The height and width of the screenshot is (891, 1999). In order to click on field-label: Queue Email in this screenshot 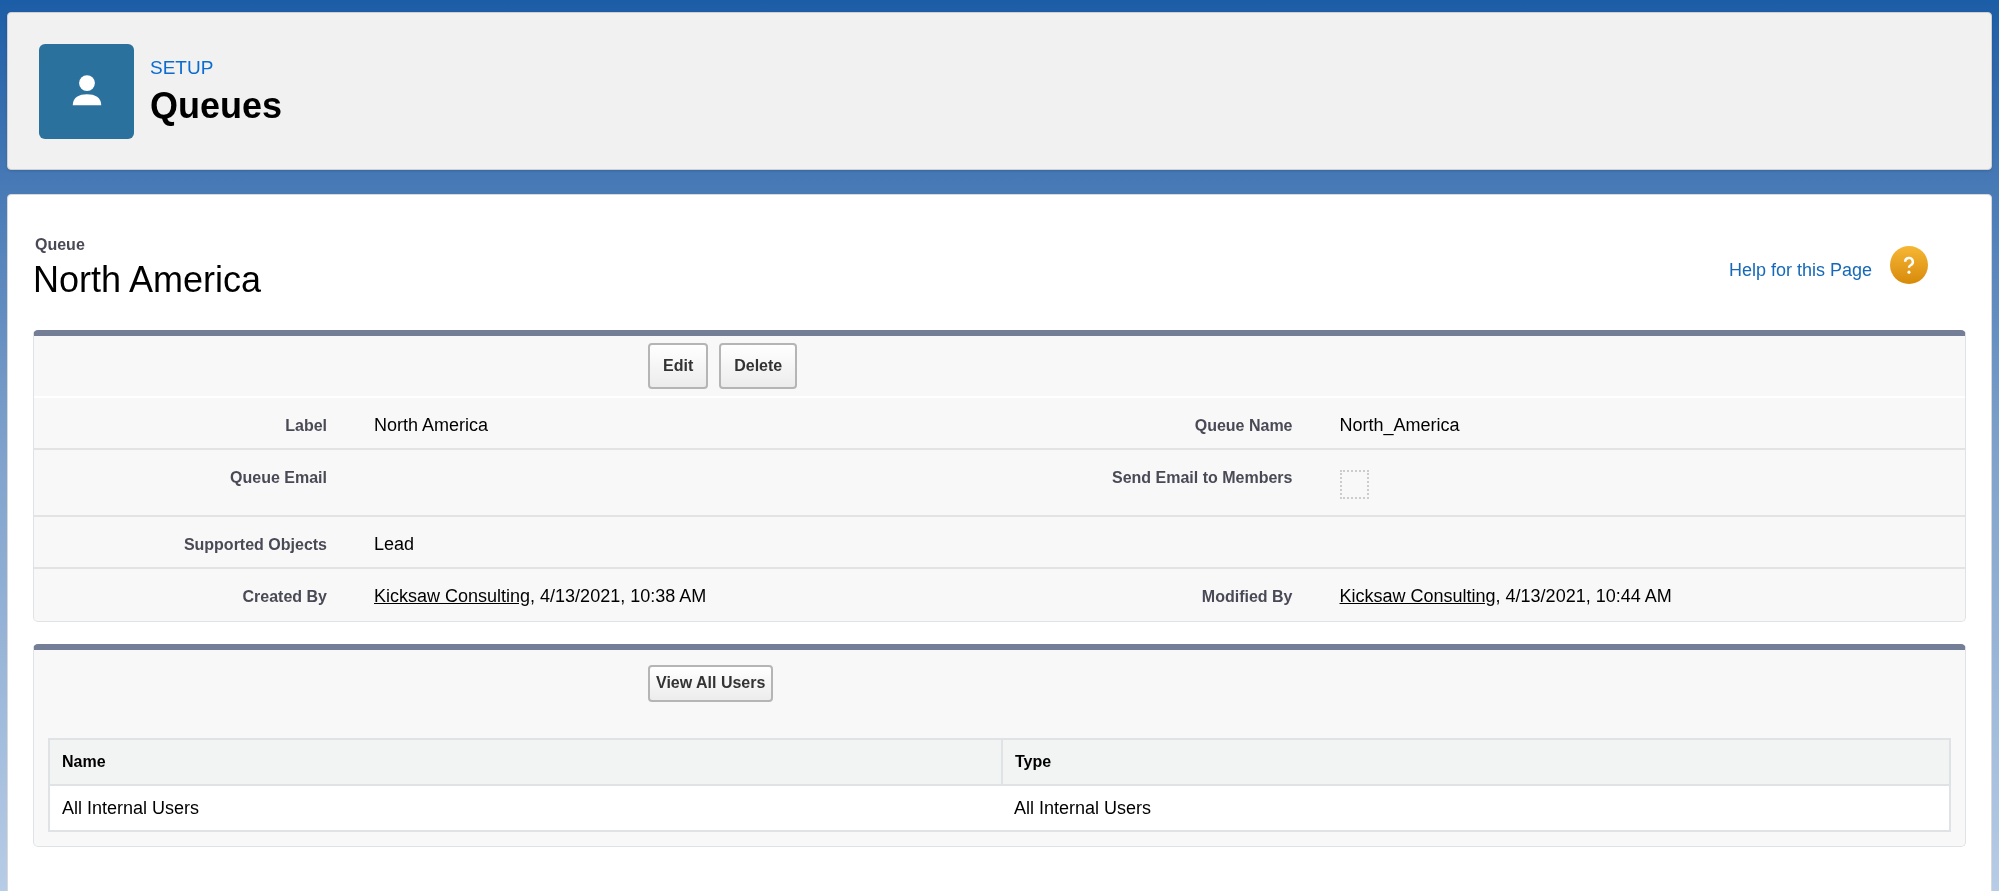, I will do `click(278, 477)`.